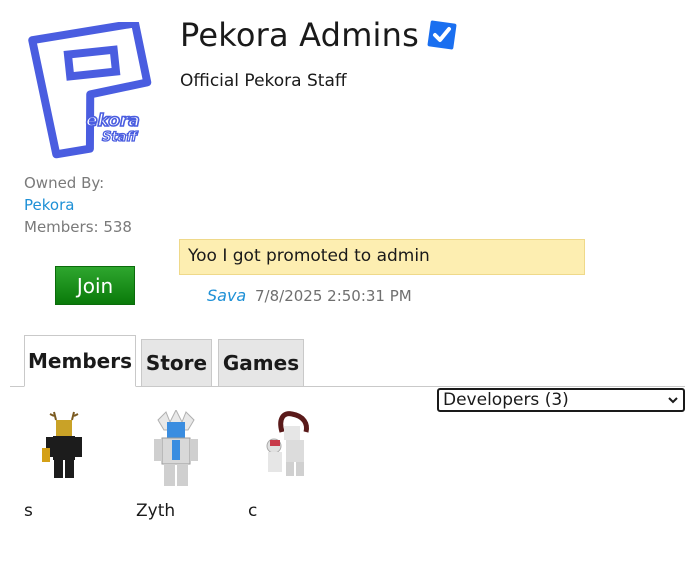 The image size is (695, 587). I want to click on chevron-down-icon, so click(673, 400).